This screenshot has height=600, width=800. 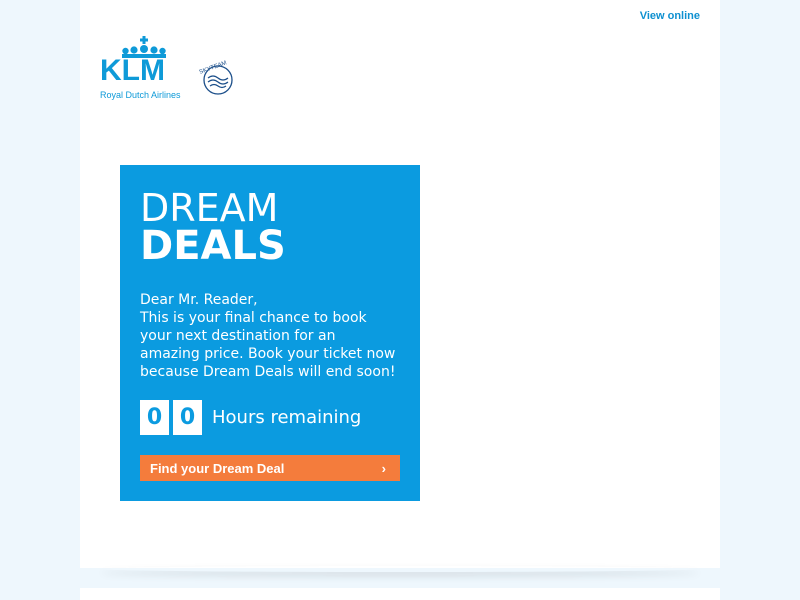 I want to click on next-email-section, so click(x=400, y=594).